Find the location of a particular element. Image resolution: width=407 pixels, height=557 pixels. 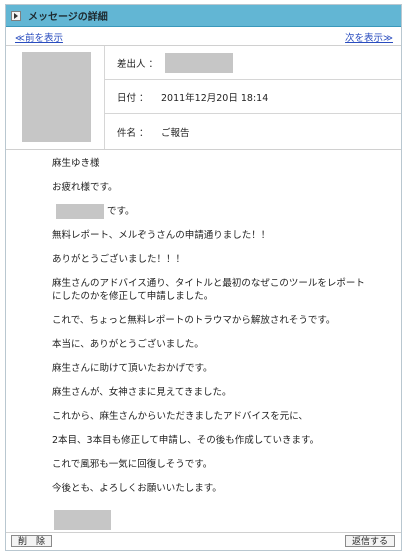

body-line: これで、ちょっと無料レポートのトラウマから解放されそうです。 is located at coordinates (194, 320).